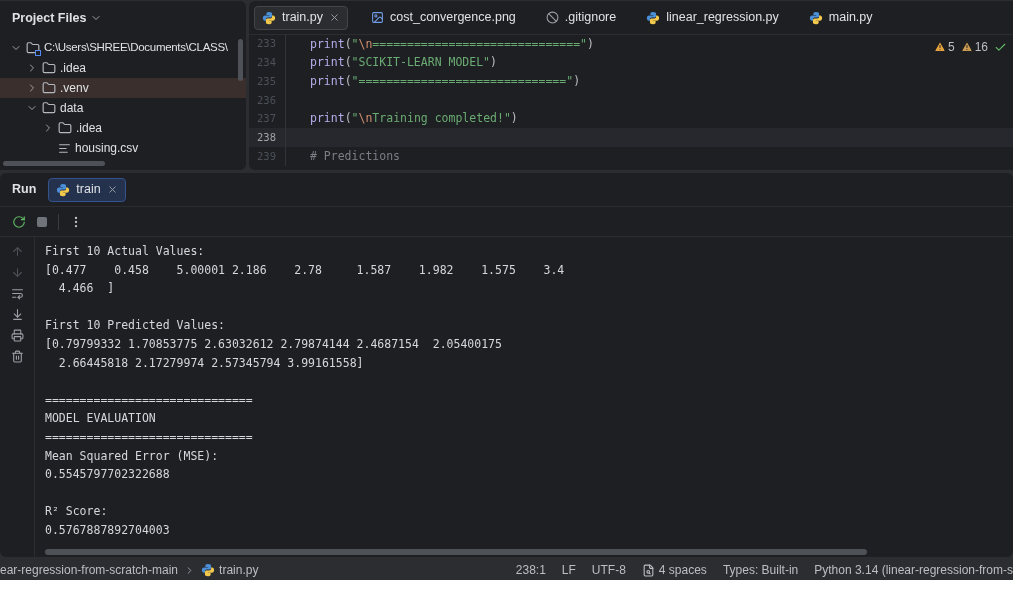  Describe the element at coordinates (135, 326) in the screenshot. I see `console-line: First 10 Predicted Values:` at that location.